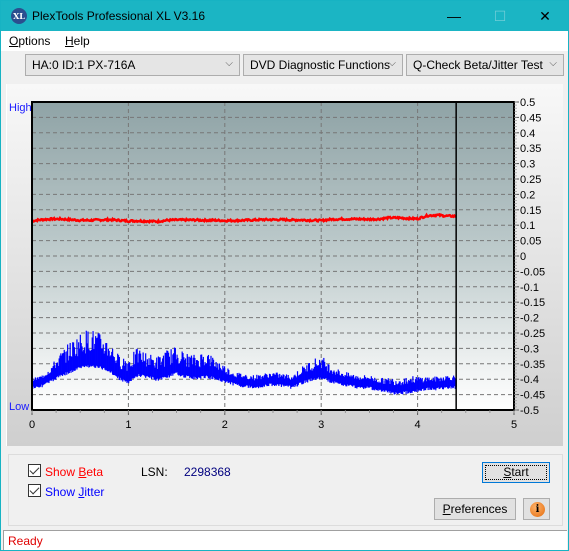 This screenshot has height=551, width=569. What do you see at coordinates (225, 425) in the screenshot?
I see `x-tick-label: 2` at bounding box center [225, 425].